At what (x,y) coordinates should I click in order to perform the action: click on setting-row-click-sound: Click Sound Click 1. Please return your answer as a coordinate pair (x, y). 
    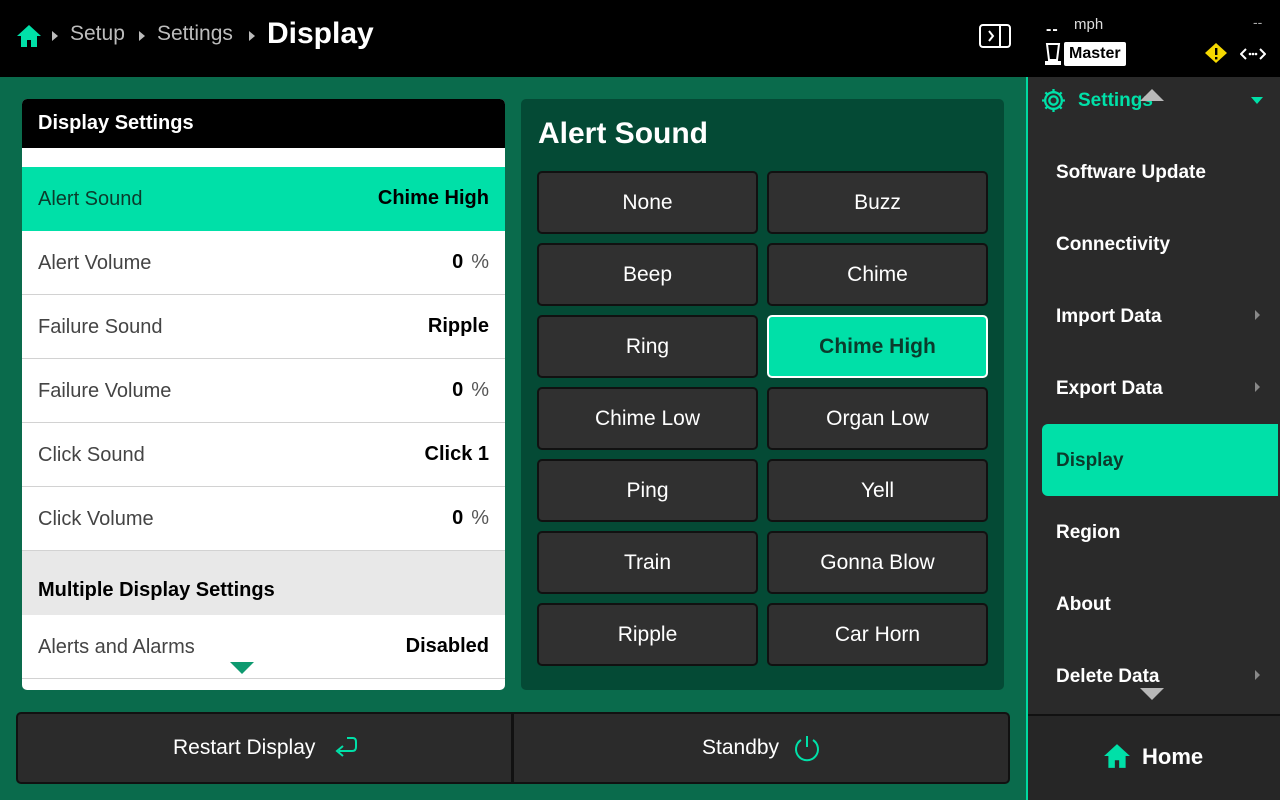
    Looking at the image, I should click on (263, 455).